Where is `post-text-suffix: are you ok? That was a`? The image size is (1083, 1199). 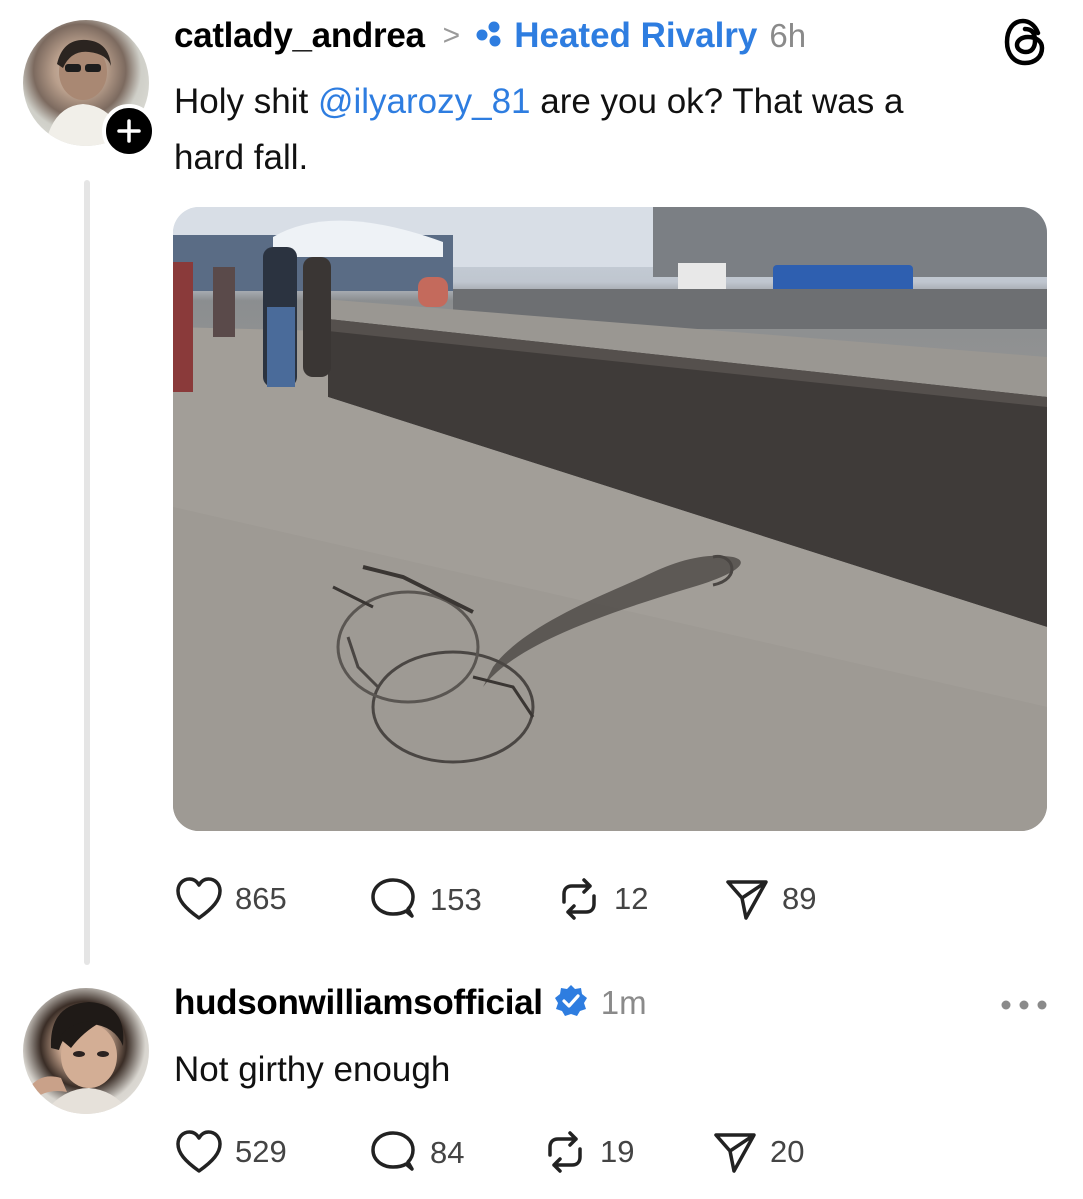 post-text-suffix: are you ok? That was a is located at coordinates (717, 101).